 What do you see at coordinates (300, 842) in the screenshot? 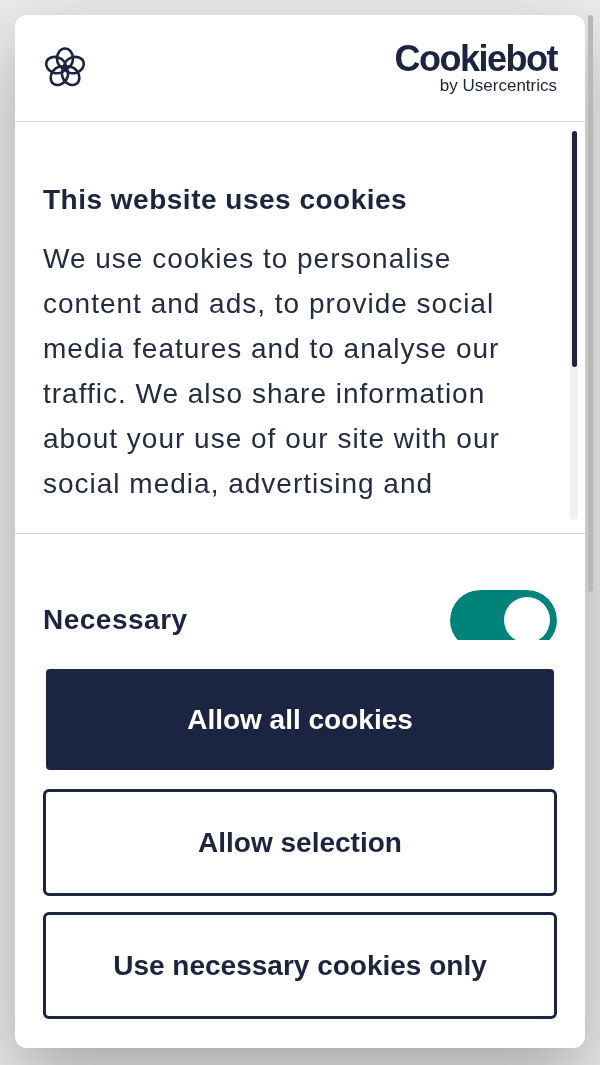
I see `consent-option-button: Allow selection` at bounding box center [300, 842].